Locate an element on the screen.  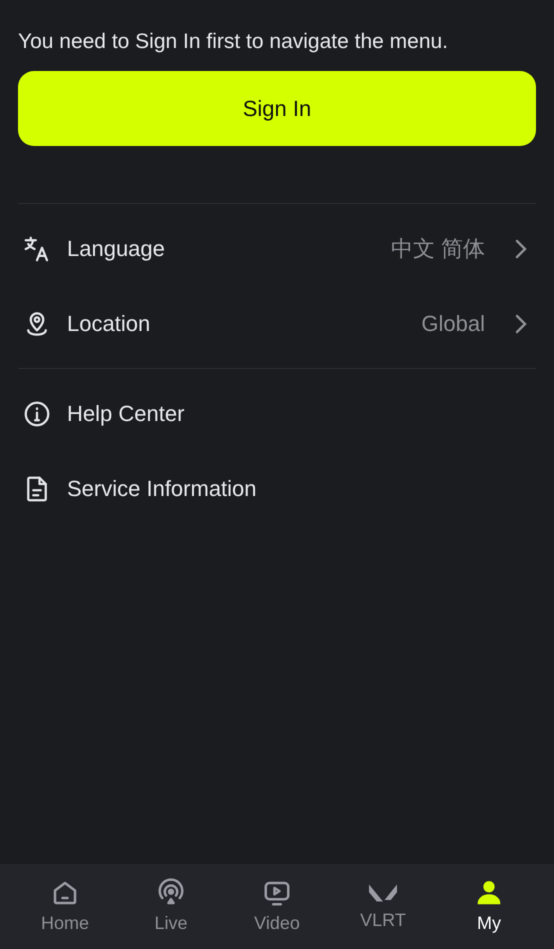
nav-tab: Home is located at coordinates (65, 906).